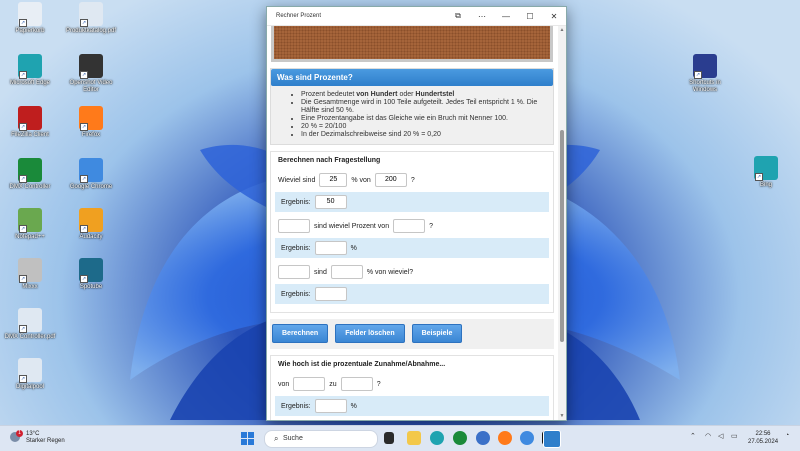 The height and width of the screenshot is (451, 800). I want to click on desktop-shortcut: ↗ Papierkorb, so click(30, 18).